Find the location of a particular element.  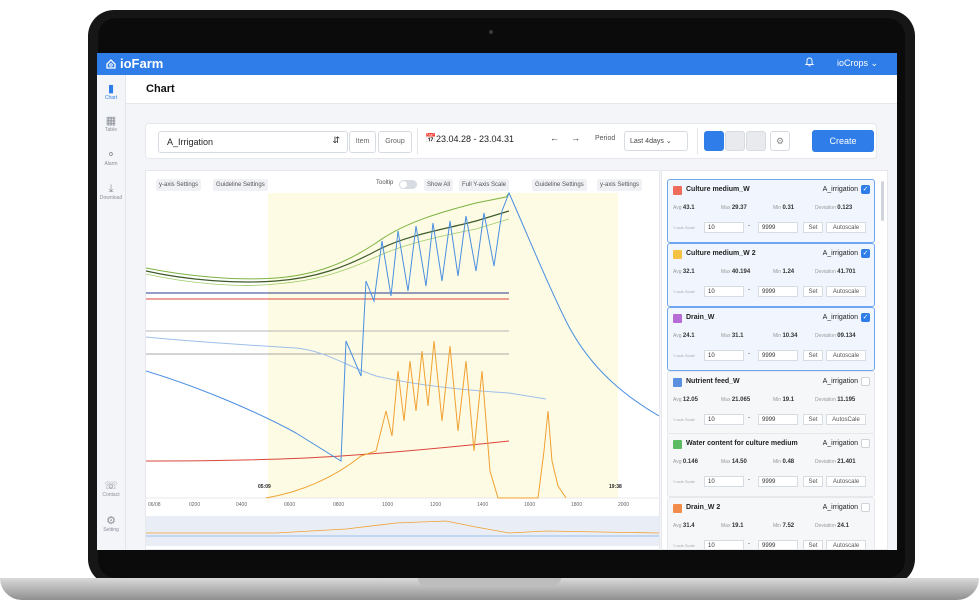

chevron-down-icon: ⌄ is located at coordinates (668, 141).